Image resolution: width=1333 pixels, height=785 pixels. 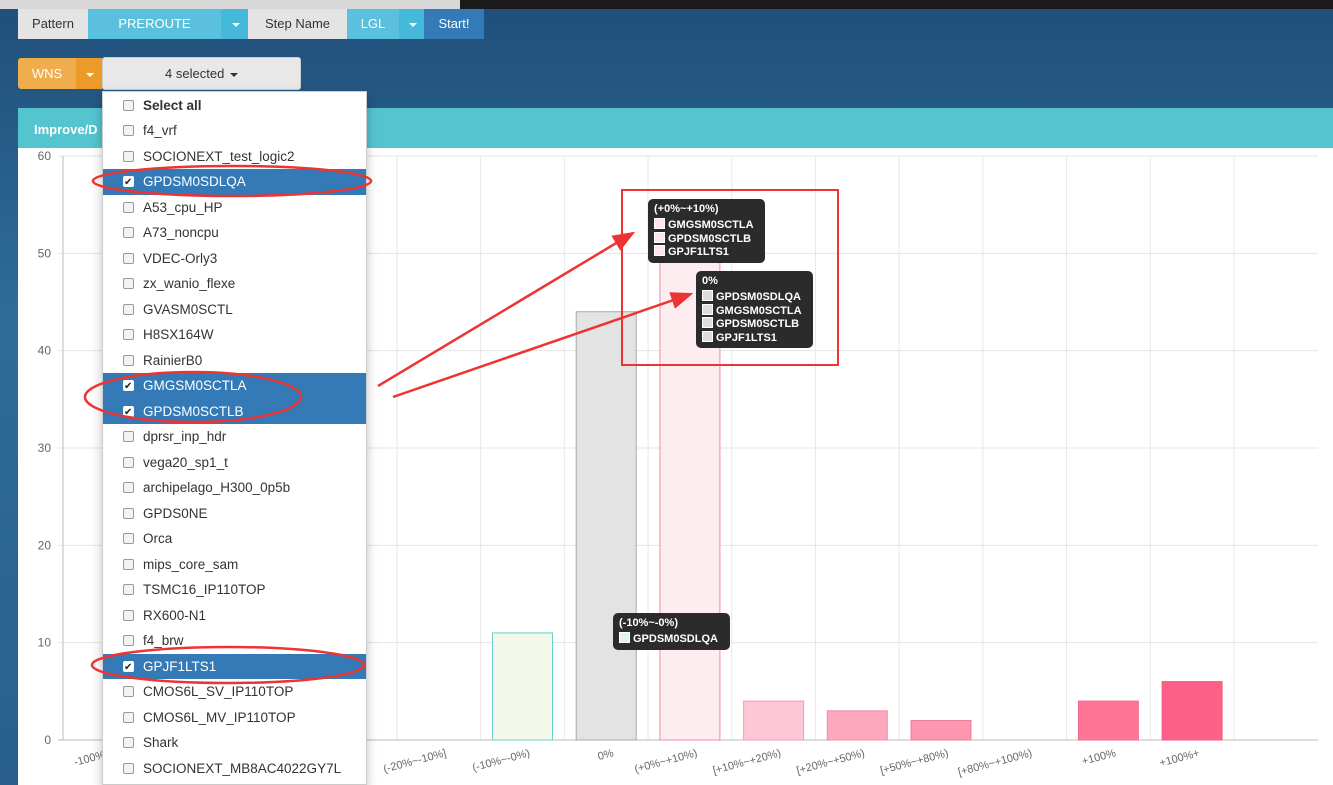 I want to click on x-tick-label: [+50%~+80%), so click(x=914, y=762).